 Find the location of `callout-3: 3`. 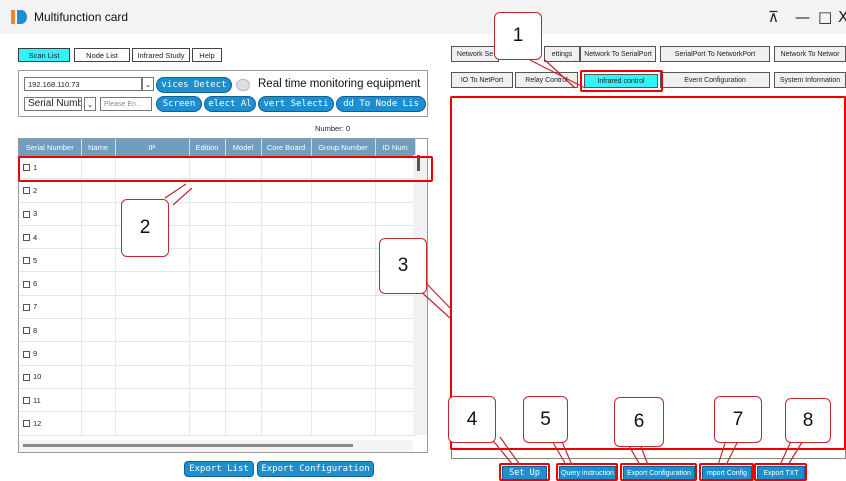

callout-3: 3 is located at coordinates (403, 266).